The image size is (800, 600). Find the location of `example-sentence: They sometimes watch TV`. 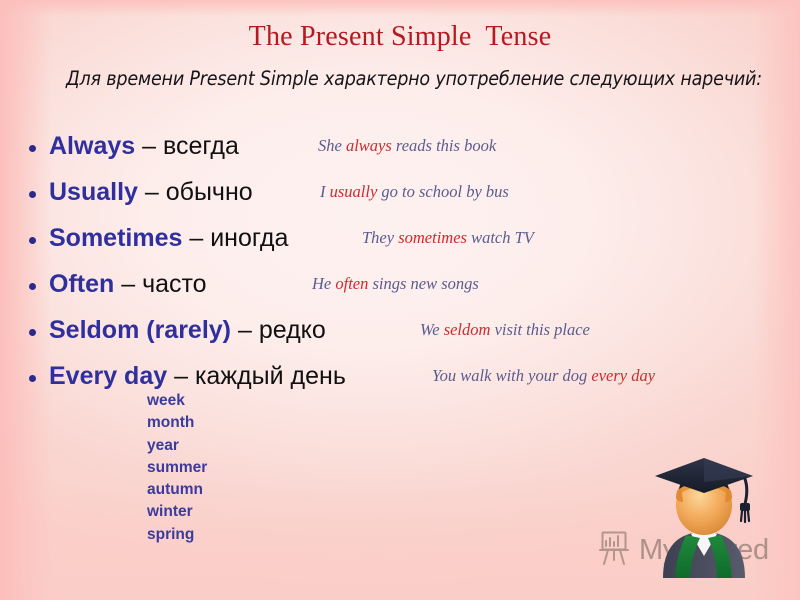

example-sentence: They sometimes watch TV is located at coordinates (448, 238).